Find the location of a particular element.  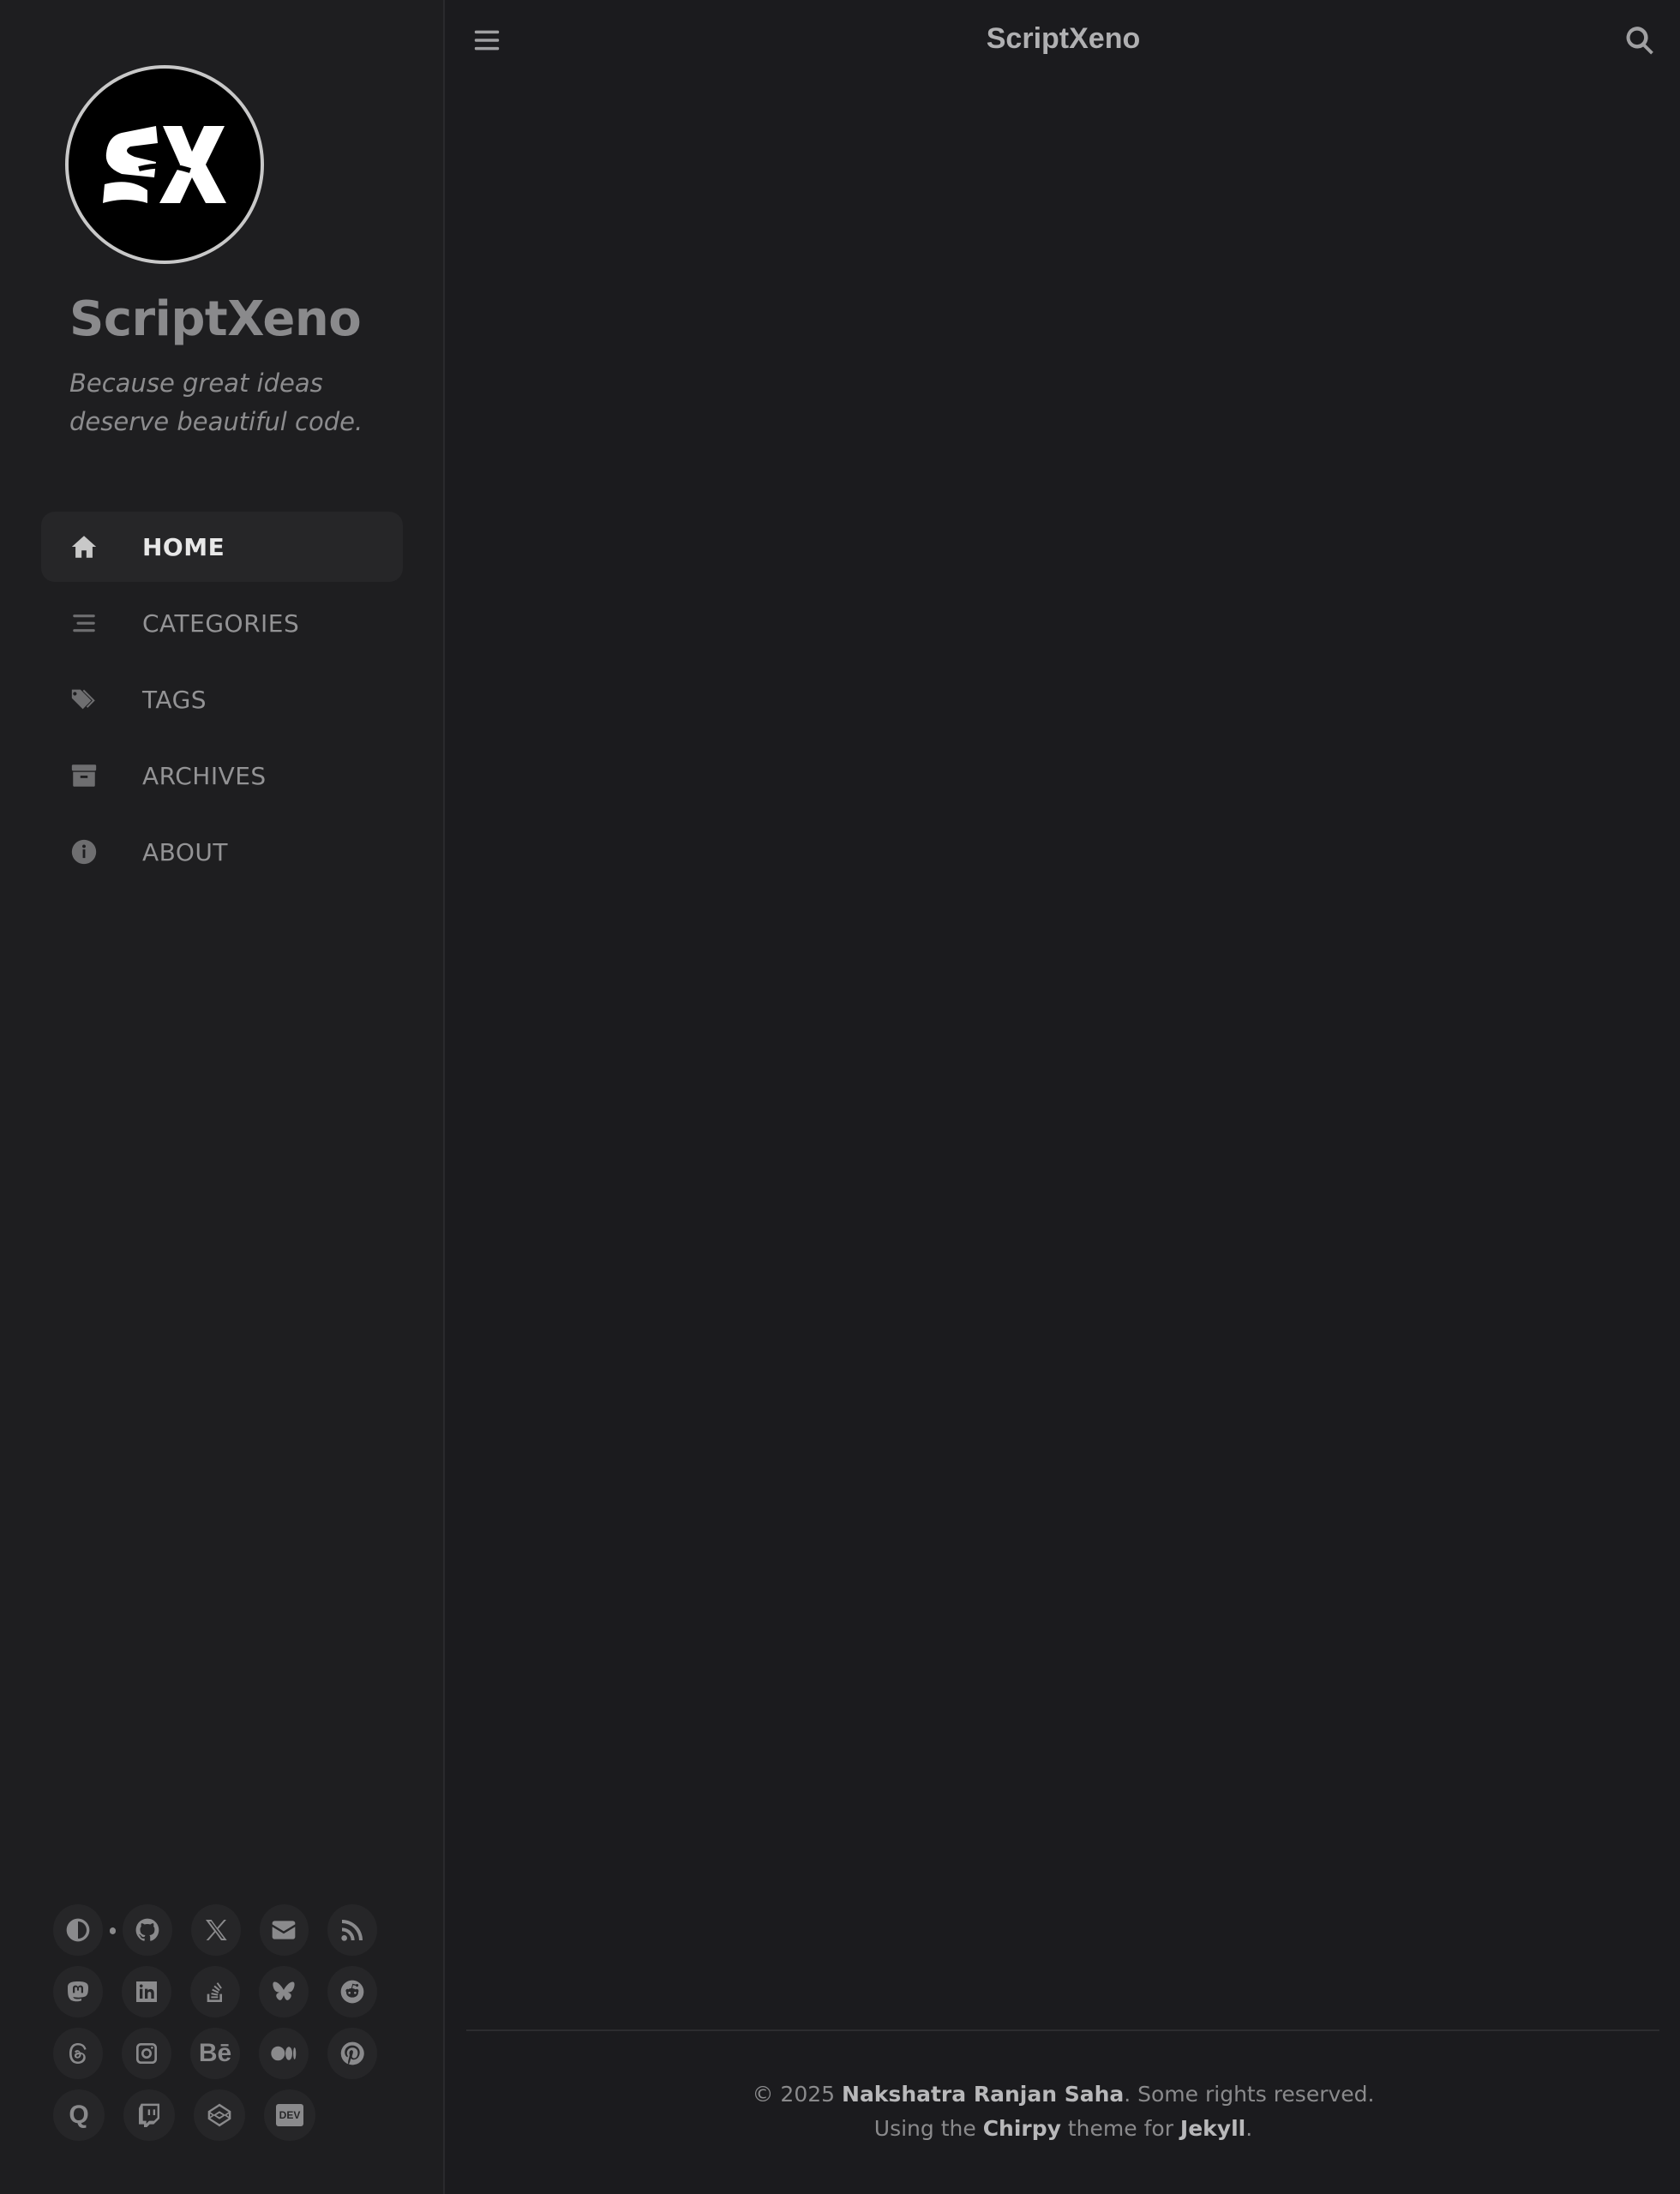

search-icon is located at coordinates (1639, 40).